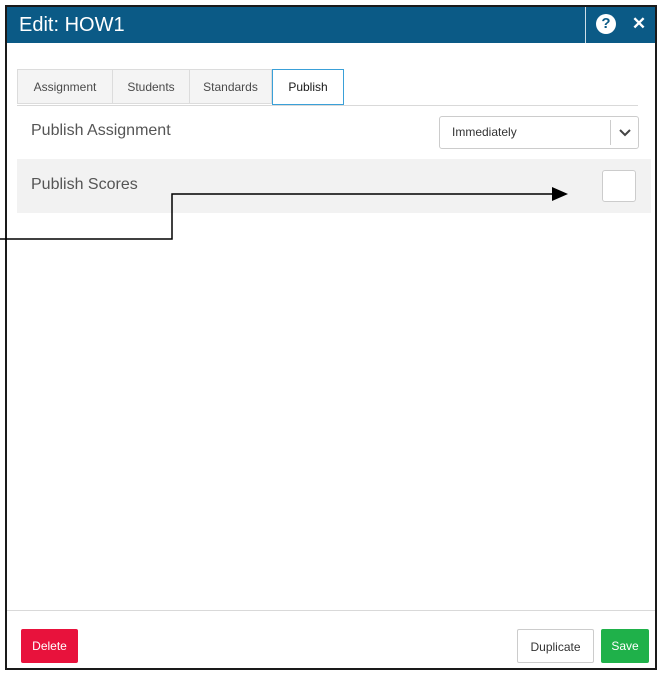  I want to click on save-button: Save, so click(625, 646).